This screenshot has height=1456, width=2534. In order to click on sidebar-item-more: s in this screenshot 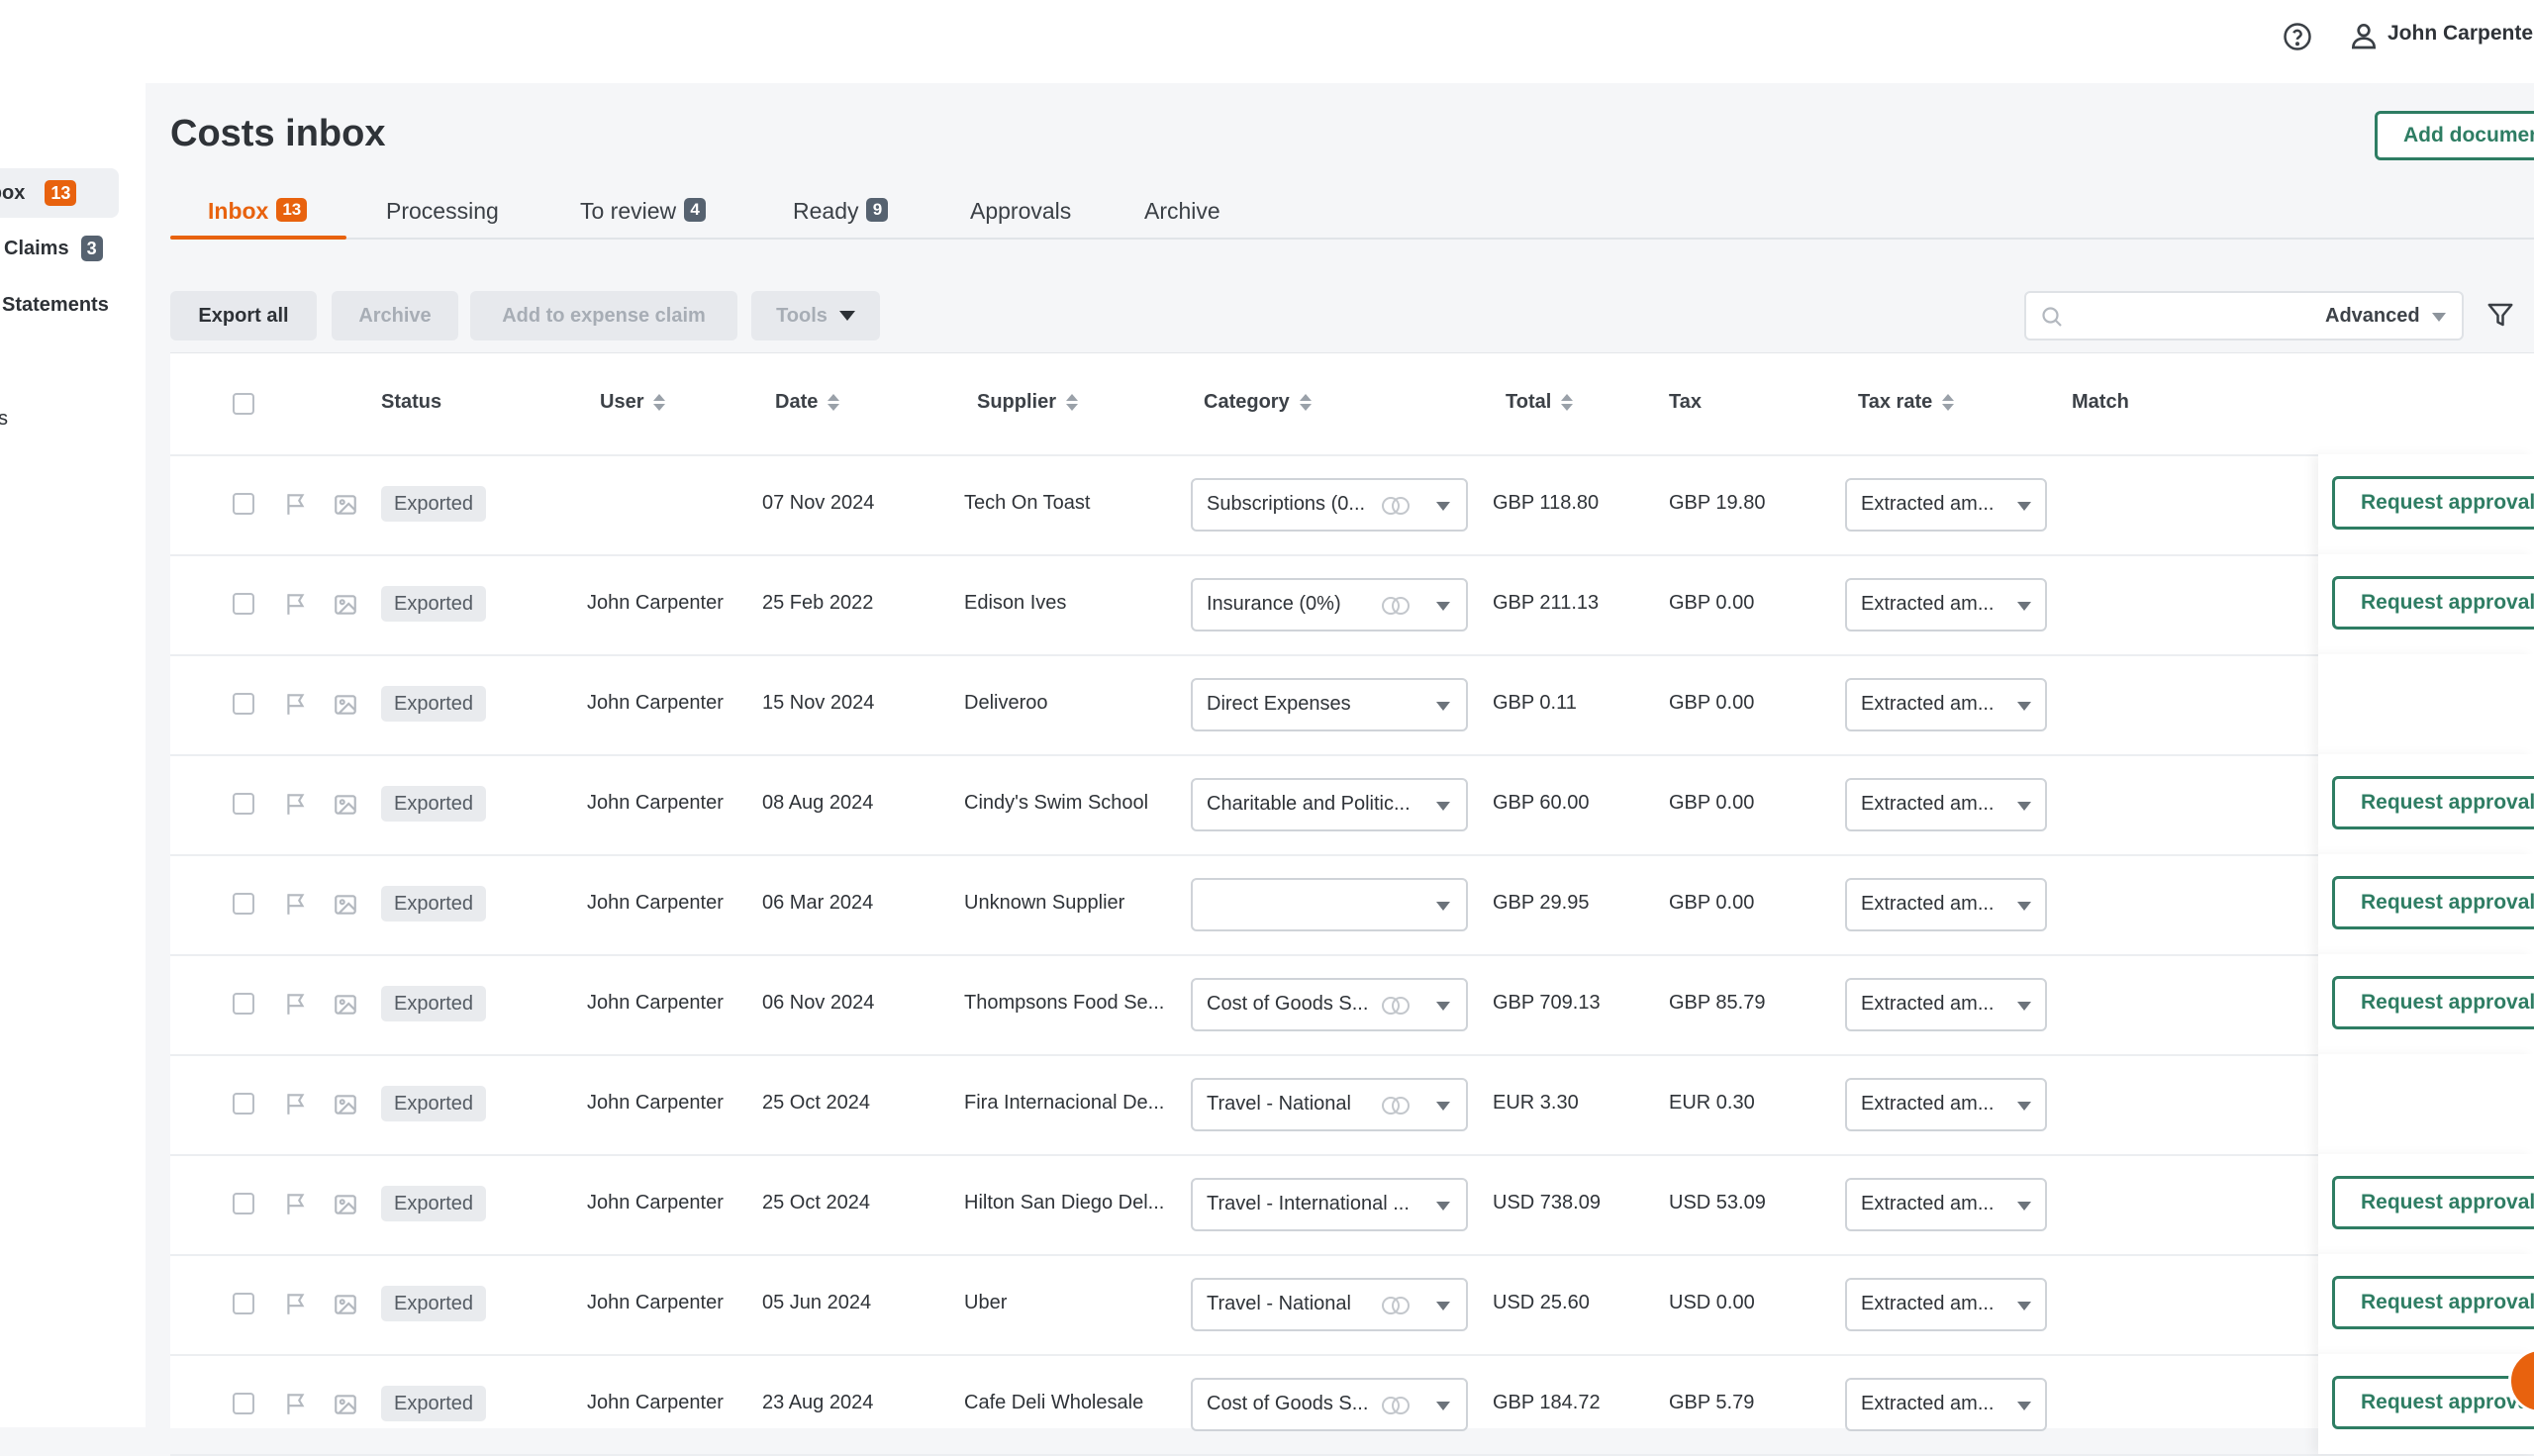, I will do `click(58, 418)`.